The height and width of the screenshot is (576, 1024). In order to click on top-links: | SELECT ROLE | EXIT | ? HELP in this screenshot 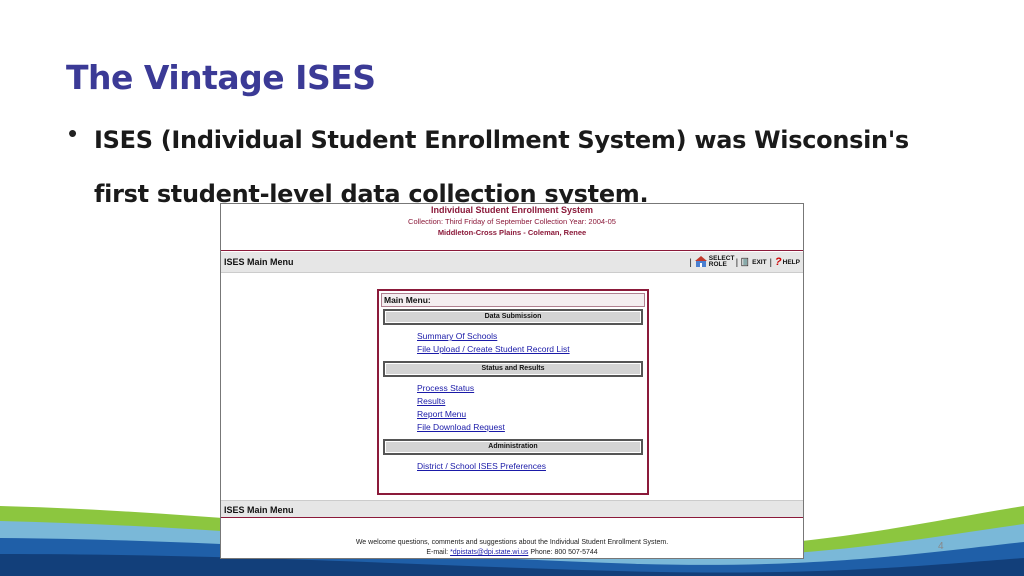, I will do `click(744, 261)`.